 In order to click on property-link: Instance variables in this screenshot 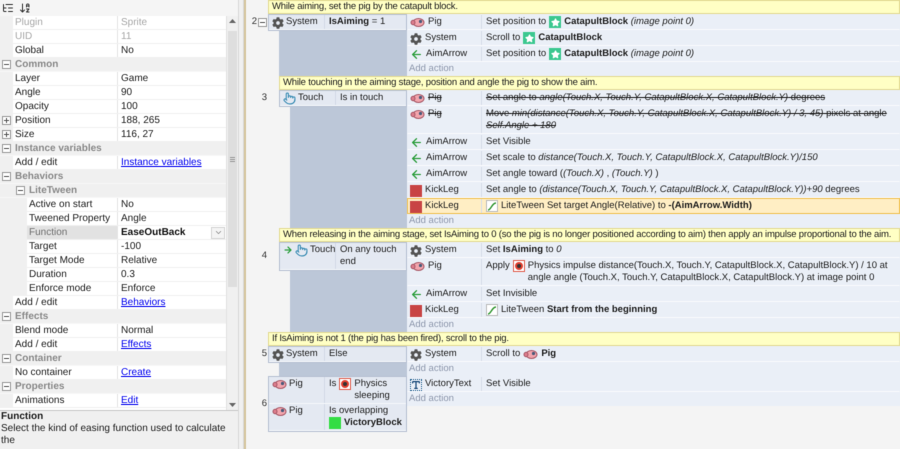, I will do `click(161, 162)`.